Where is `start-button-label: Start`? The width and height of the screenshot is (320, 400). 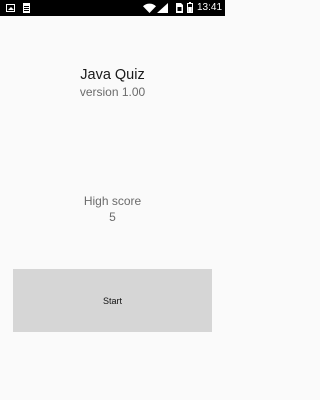
start-button-label: Start is located at coordinates (112, 300).